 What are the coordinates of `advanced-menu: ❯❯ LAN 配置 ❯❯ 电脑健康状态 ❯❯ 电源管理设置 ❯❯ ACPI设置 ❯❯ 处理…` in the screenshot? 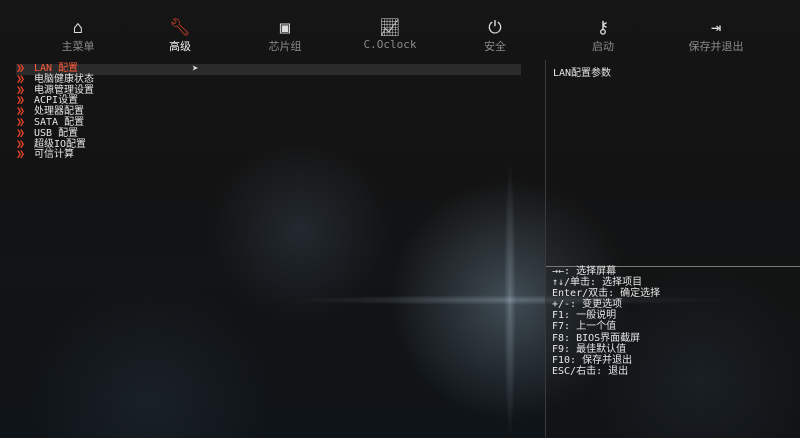 It's located at (268, 112).